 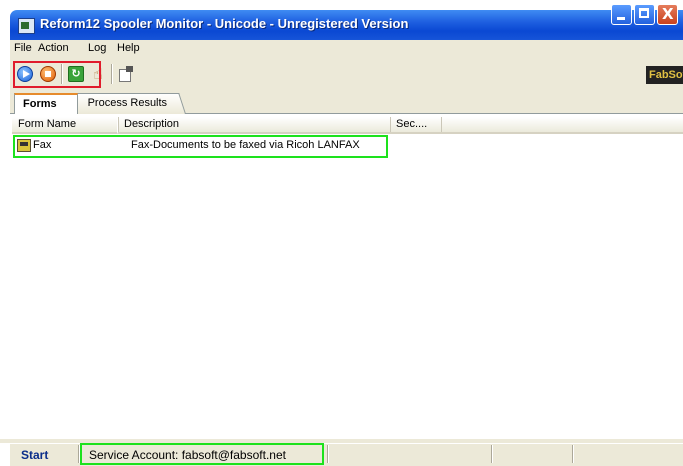 What do you see at coordinates (562, 125) in the screenshot?
I see `column-header-filler` at bounding box center [562, 125].